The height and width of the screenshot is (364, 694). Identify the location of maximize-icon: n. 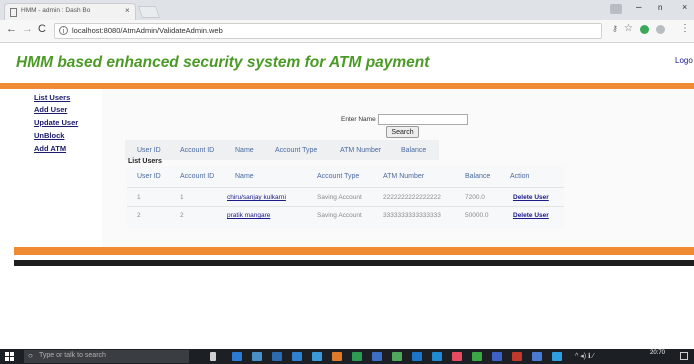
(660, 7).